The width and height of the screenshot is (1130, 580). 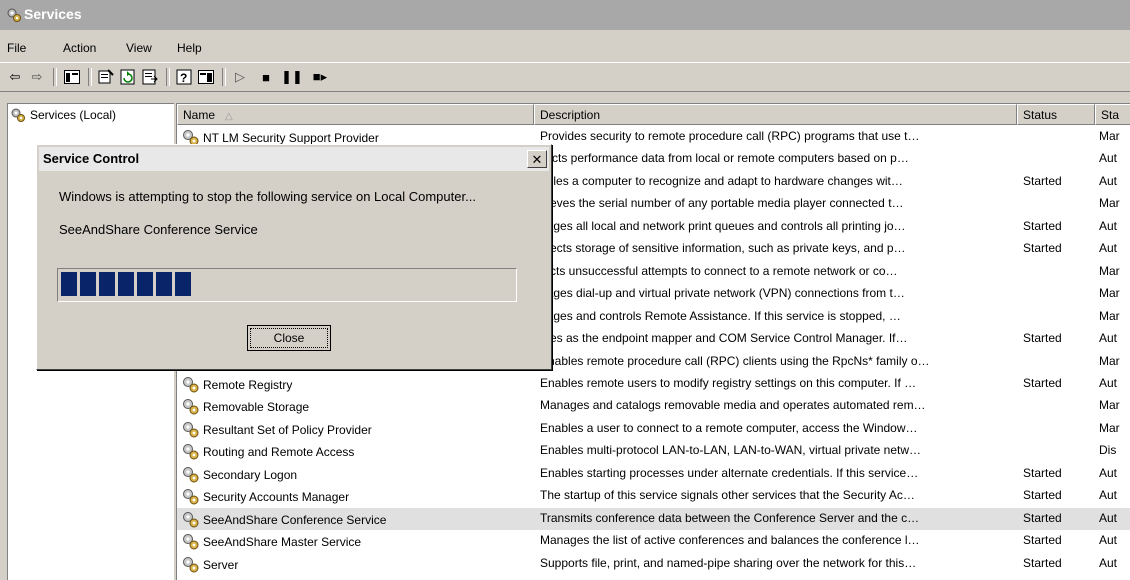 What do you see at coordinates (355, 114) in the screenshot?
I see `column-header-name: Name △` at bounding box center [355, 114].